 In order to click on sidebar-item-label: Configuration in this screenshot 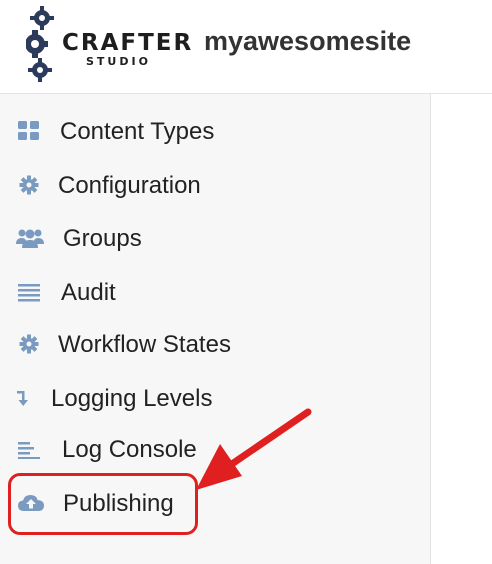, I will do `click(129, 185)`.